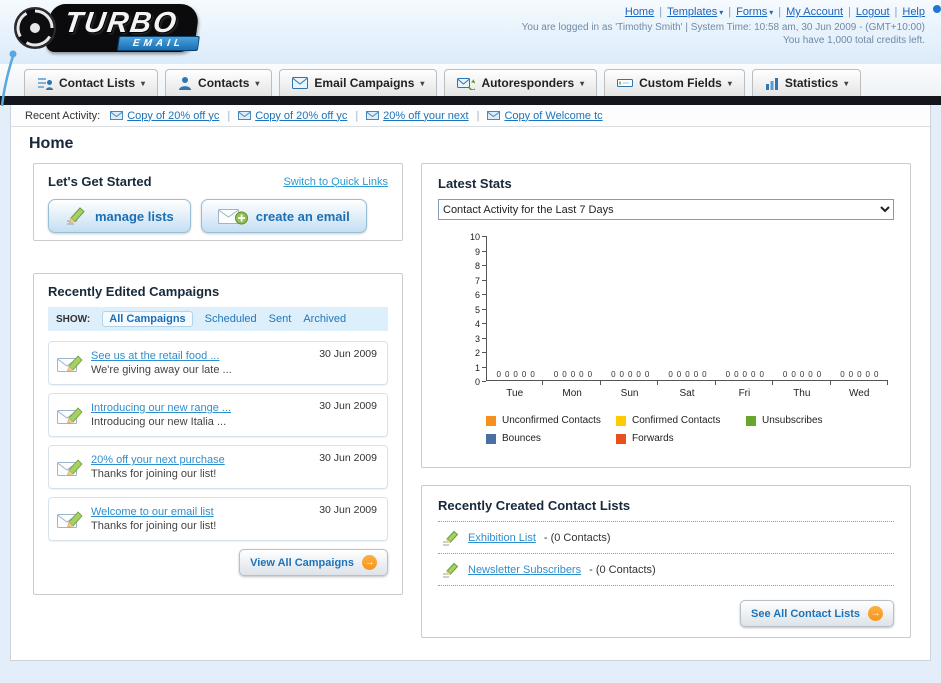 Image resolution: width=941 pixels, height=683 pixels. I want to click on chart-y-tick-label: 2, so click(477, 353).